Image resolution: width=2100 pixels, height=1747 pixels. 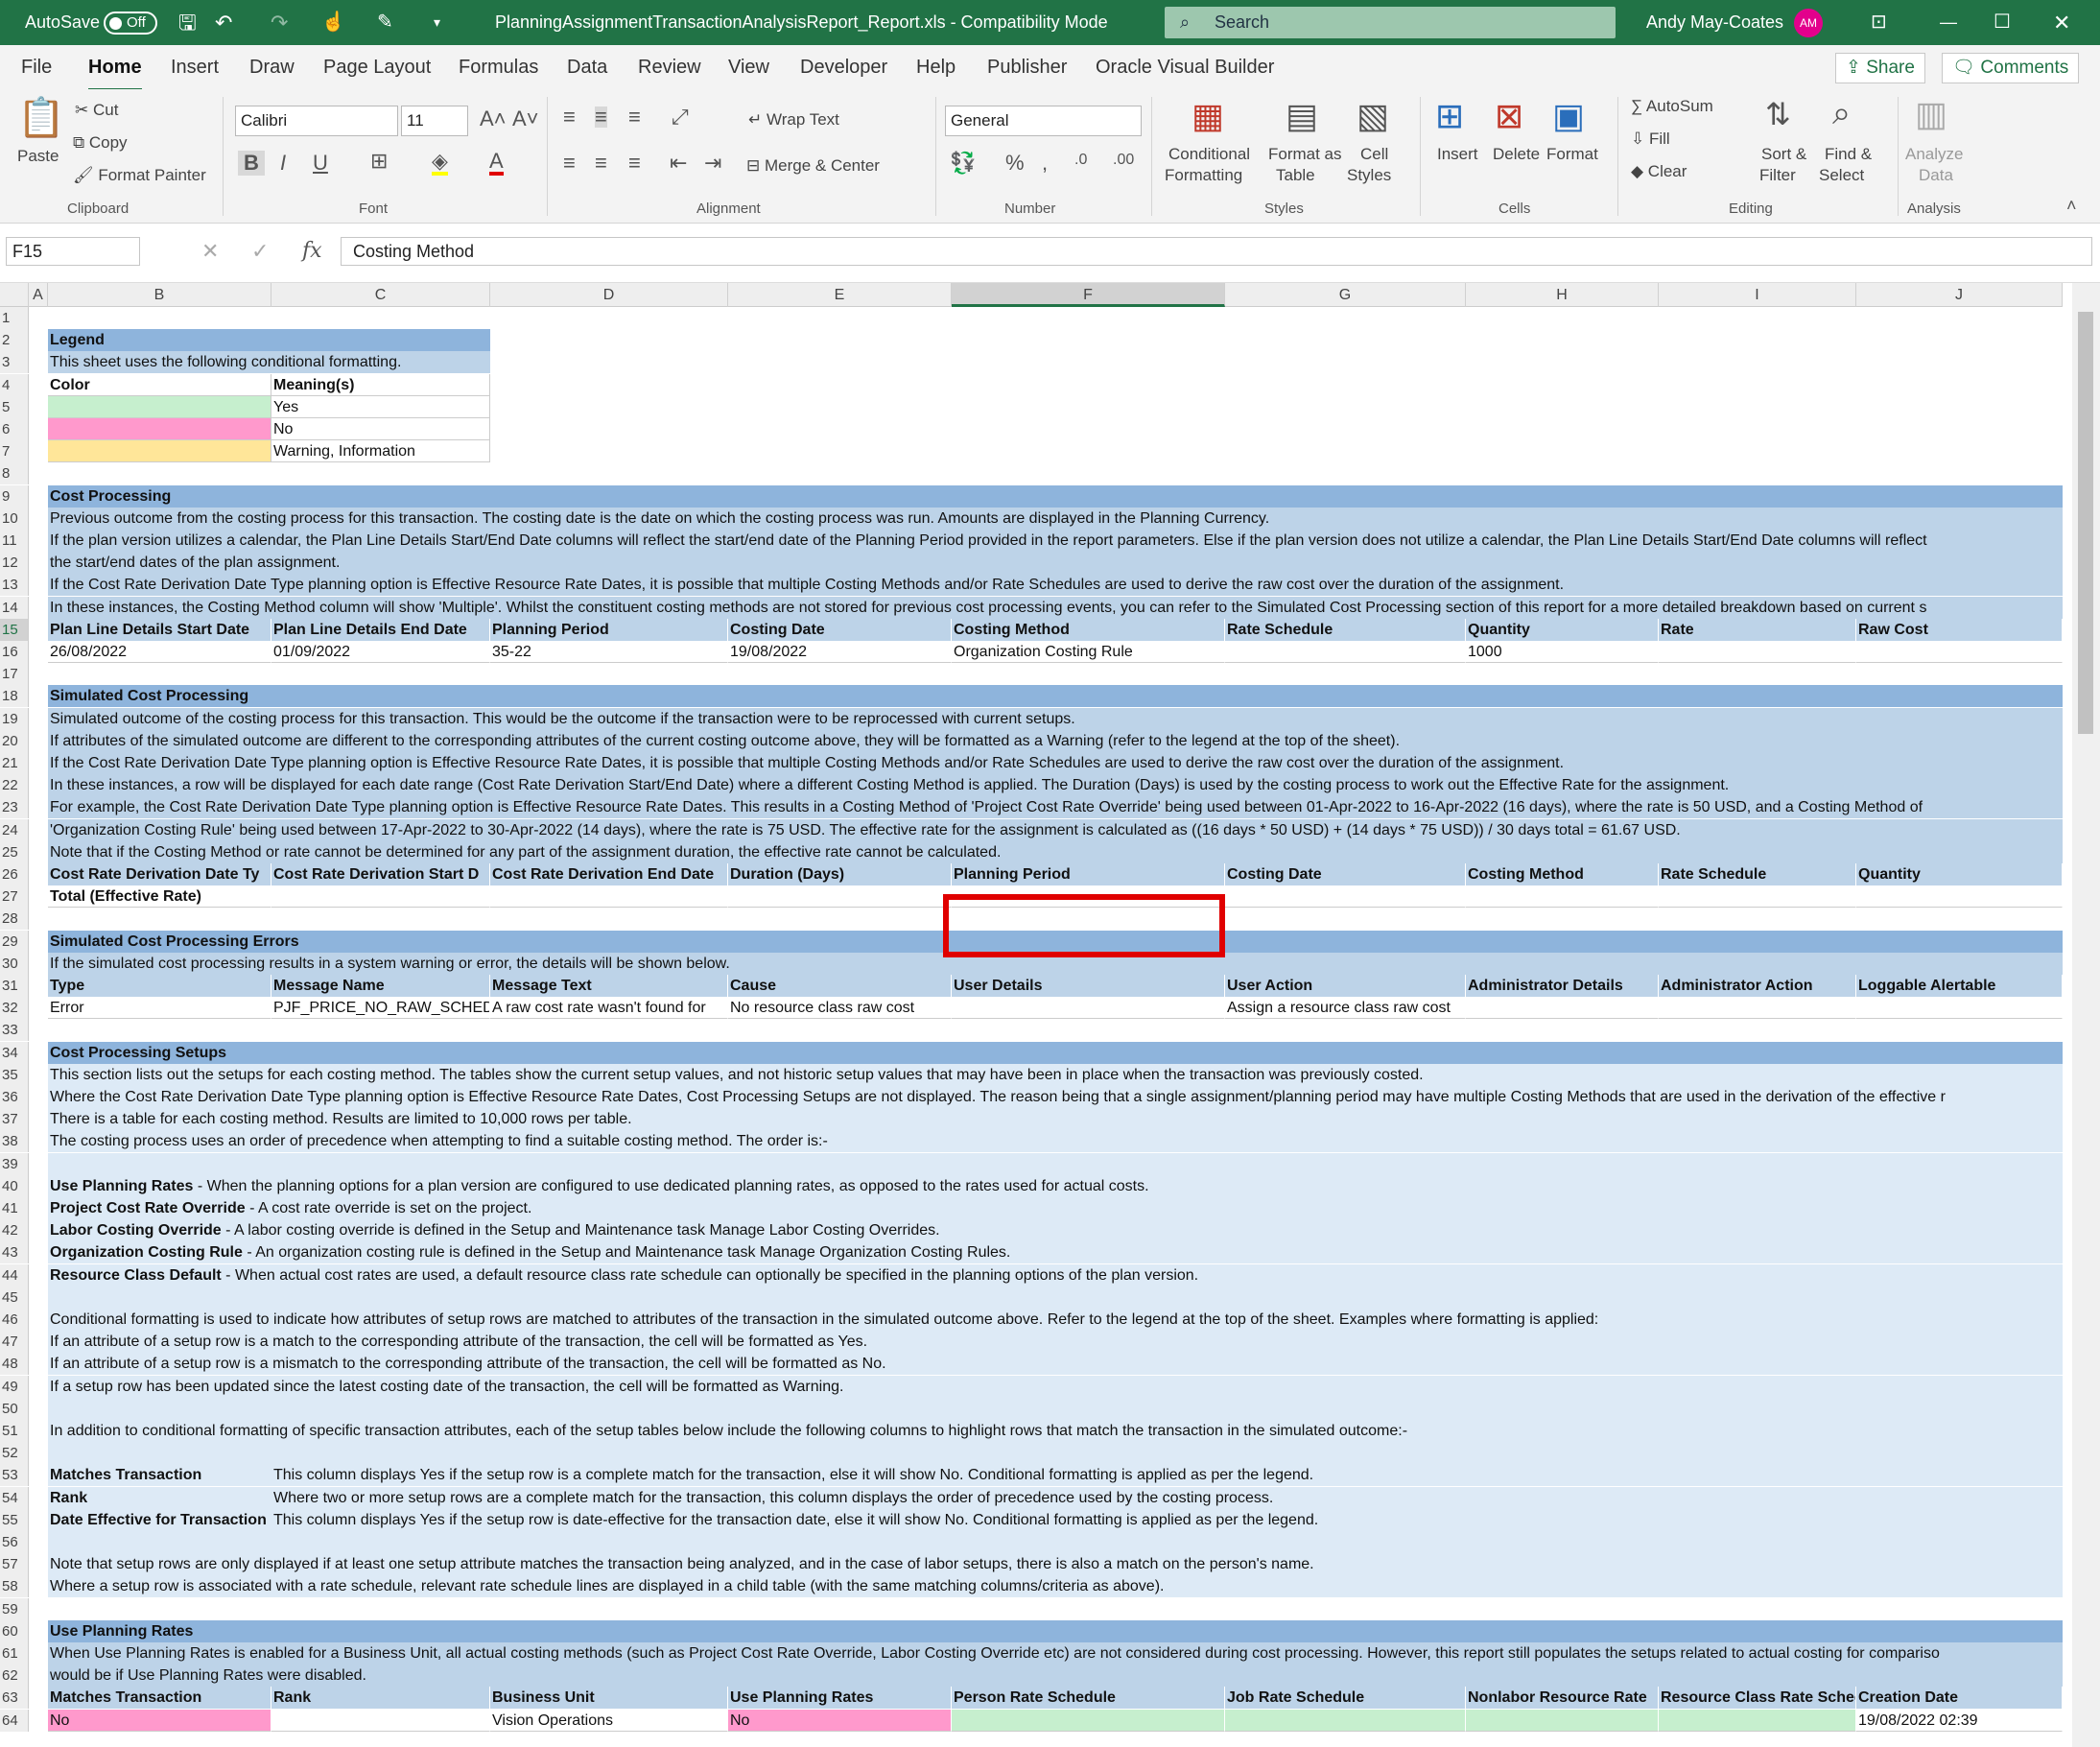 I want to click on cancel-icon: ✕, so click(x=210, y=252).